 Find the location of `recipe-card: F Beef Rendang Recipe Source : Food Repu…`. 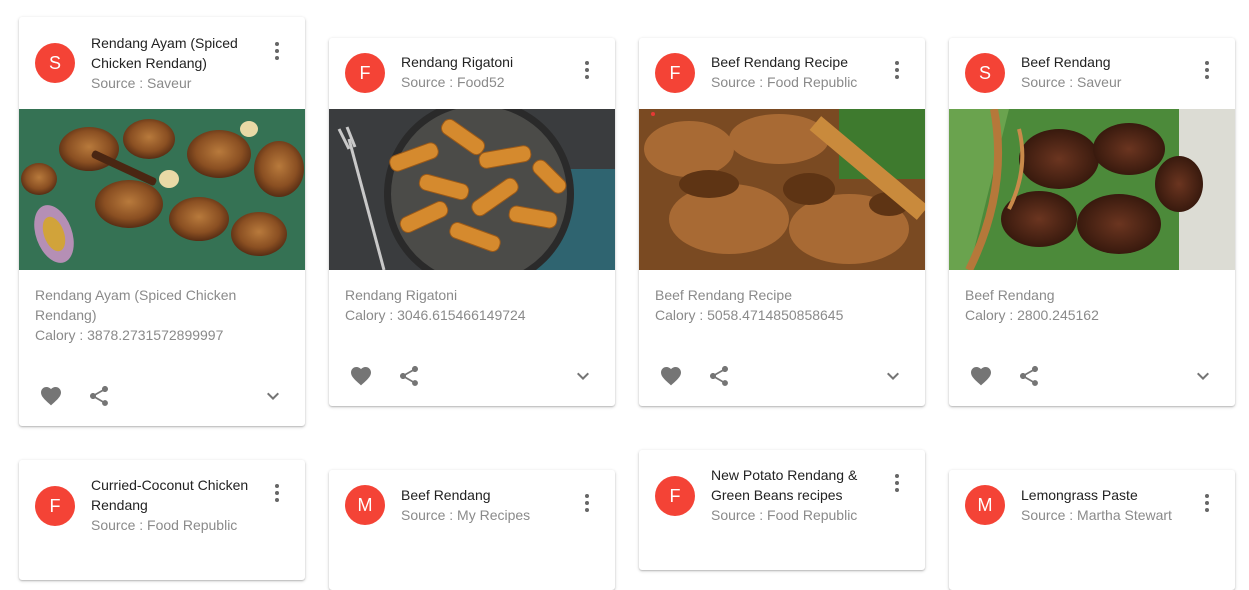

recipe-card: F Beef Rendang Recipe Source : Food Repu… is located at coordinates (782, 222).